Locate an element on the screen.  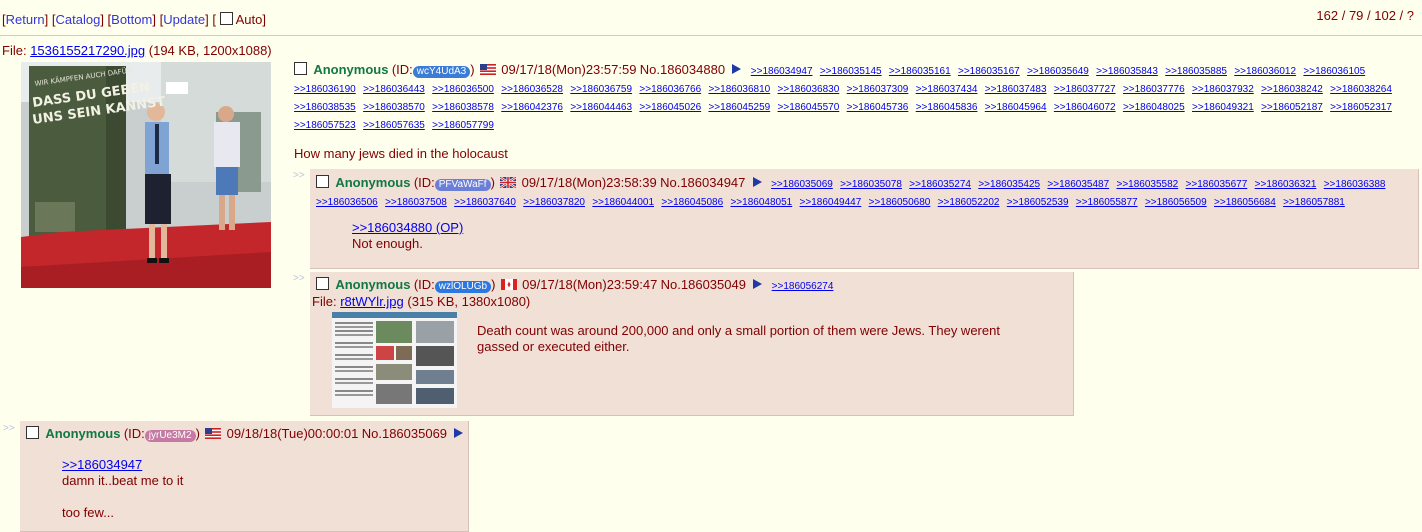
backlink: >>186037508 is located at coordinates (416, 202).